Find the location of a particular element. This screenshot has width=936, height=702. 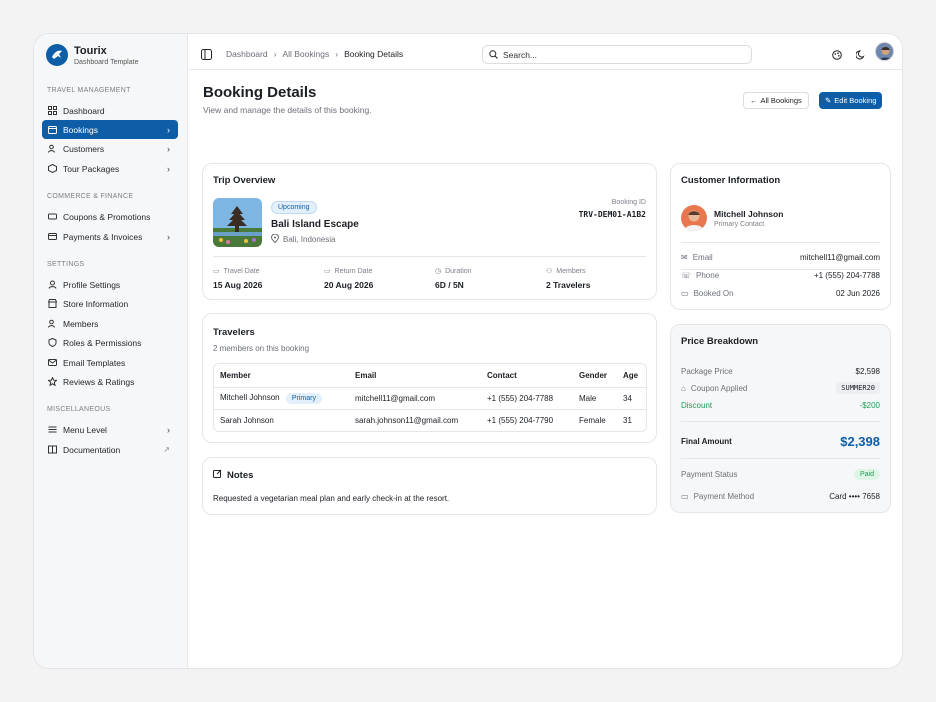

mail-icon is located at coordinates (52, 362).